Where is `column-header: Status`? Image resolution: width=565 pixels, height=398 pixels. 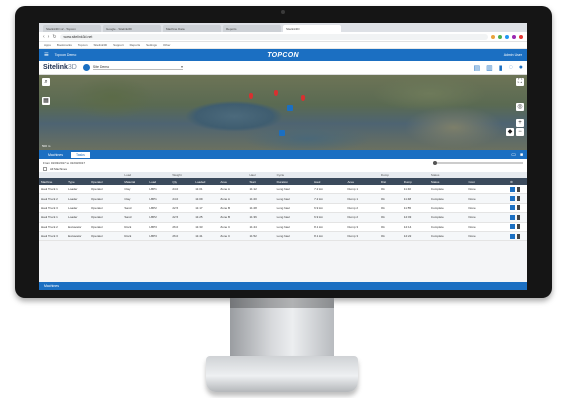 column-header: Status is located at coordinates (447, 181).